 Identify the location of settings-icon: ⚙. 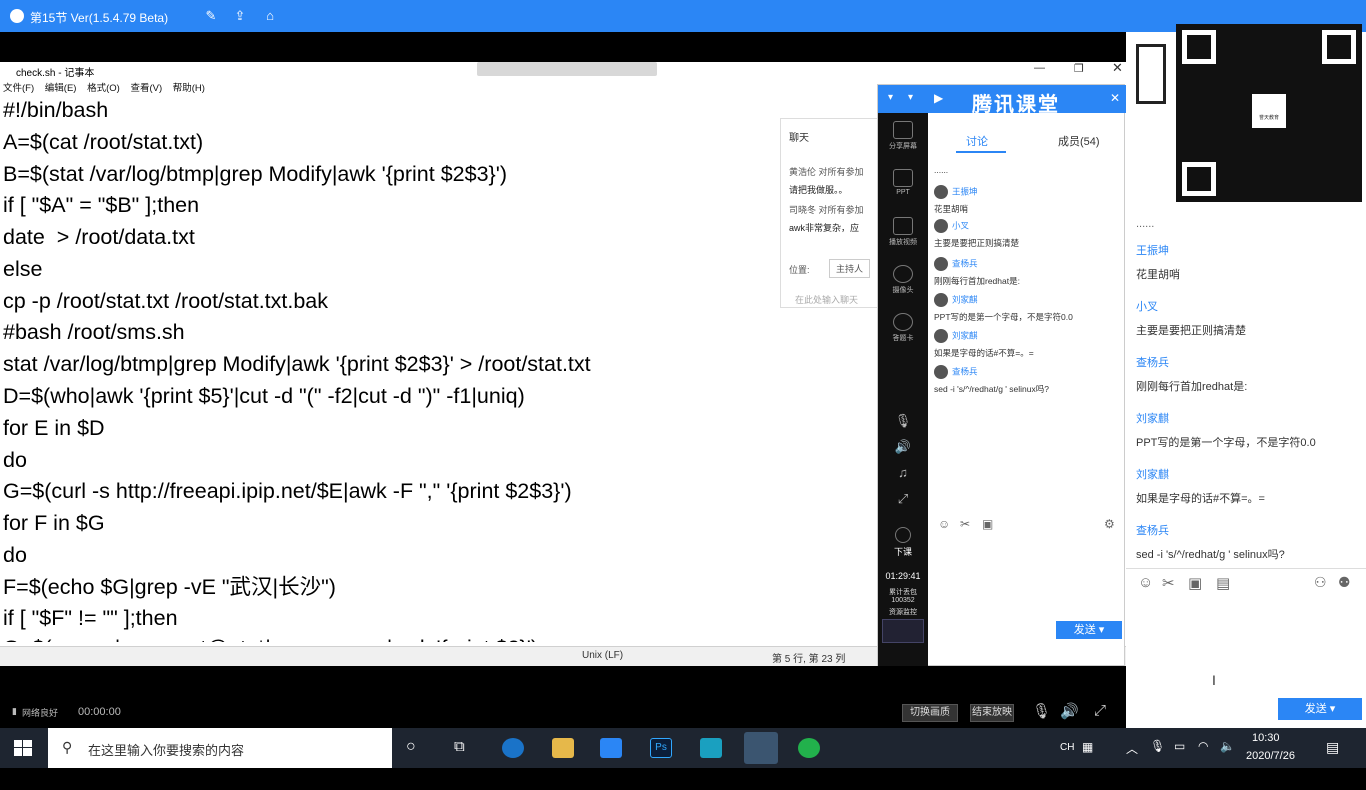
(1109, 524).